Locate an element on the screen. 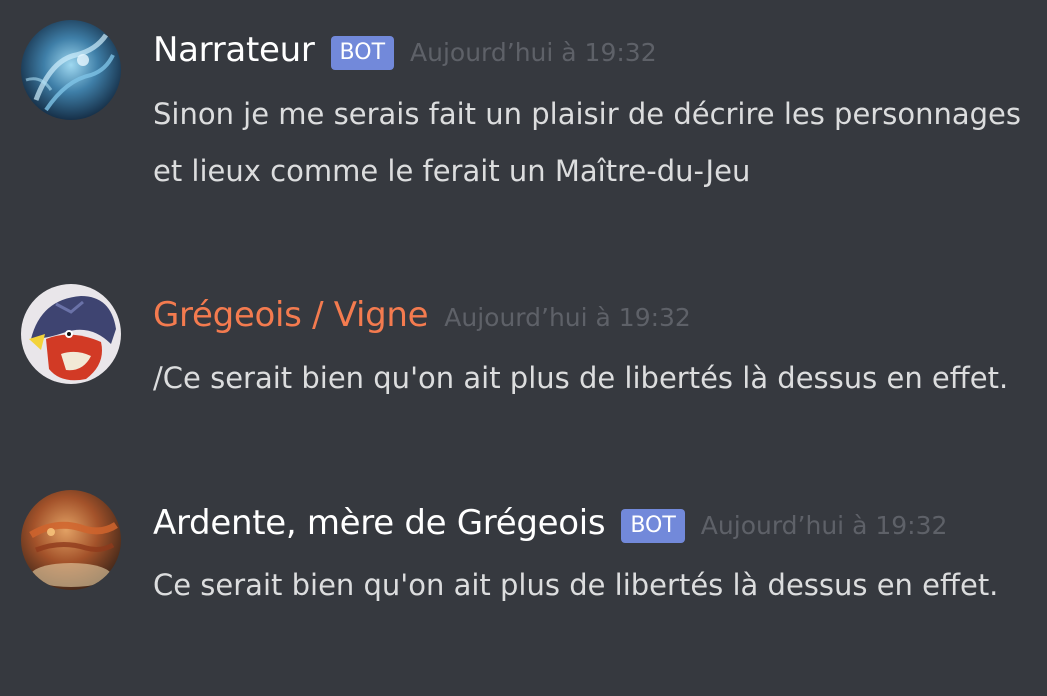 The width and height of the screenshot is (1047, 696). avatar-gregeois-vigne is located at coordinates (71, 334).